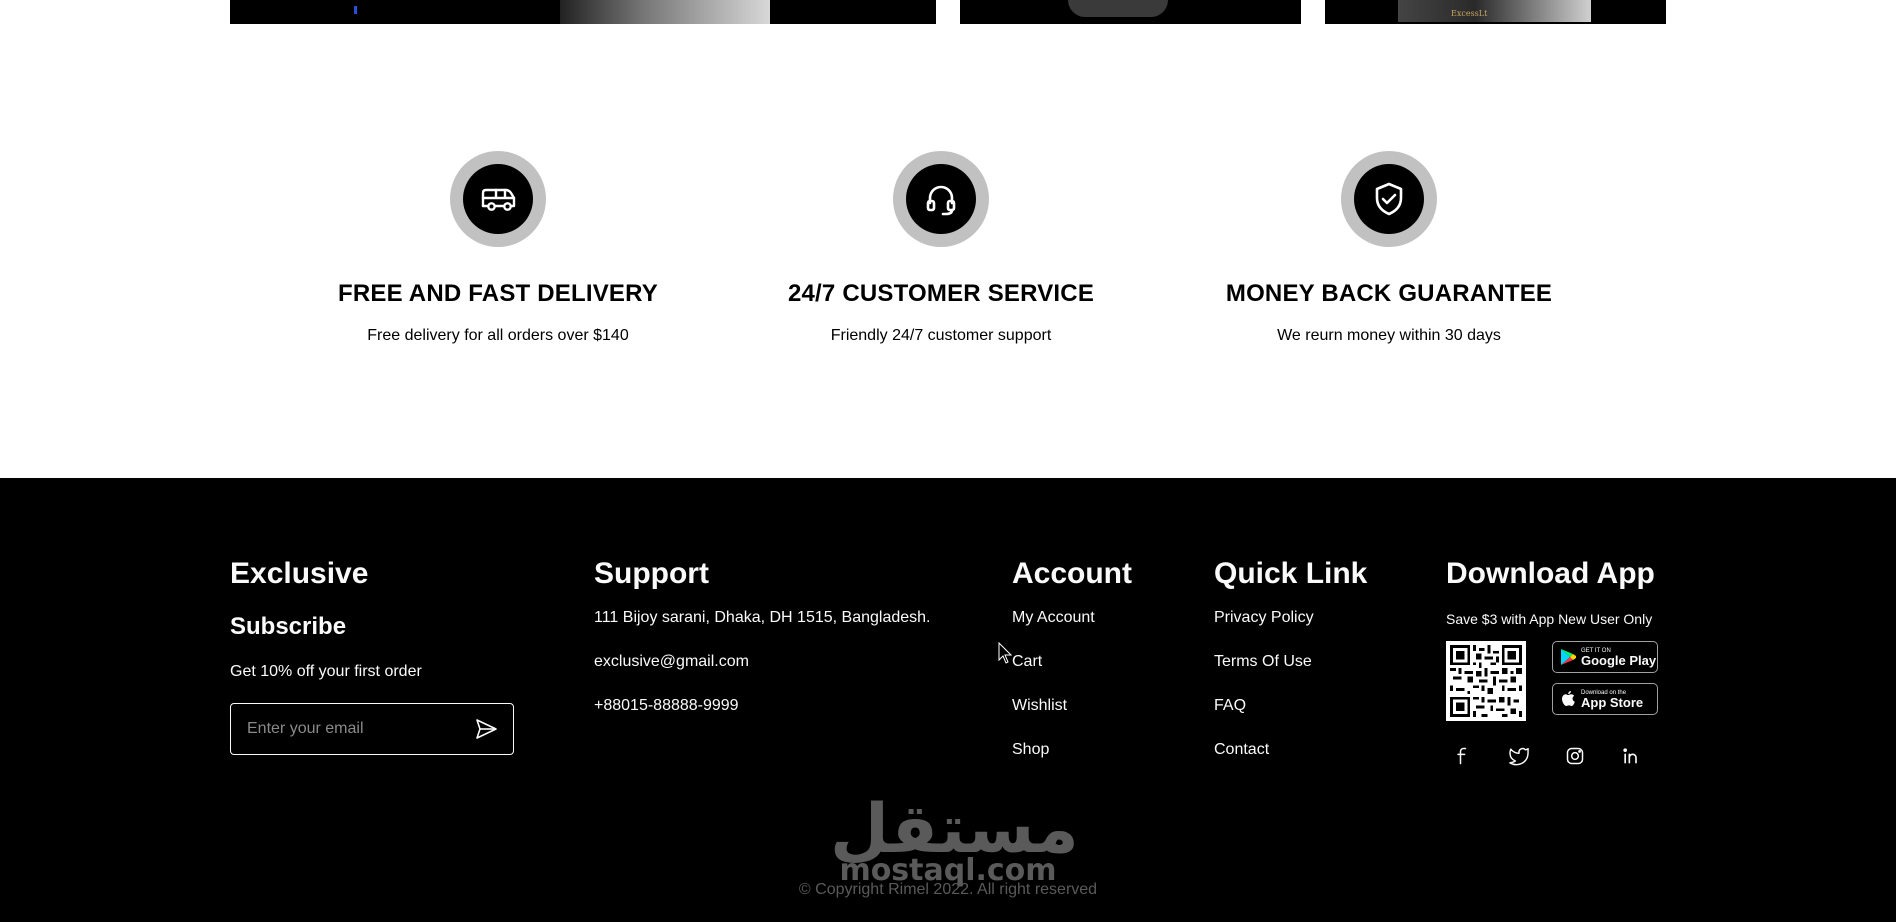 The image size is (1896, 922). What do you see at coordinates (941, 293) in the screenshot?
I see `service-title: 24/7 CUSTOMER SERVICE` at bounding box center [941, 293].